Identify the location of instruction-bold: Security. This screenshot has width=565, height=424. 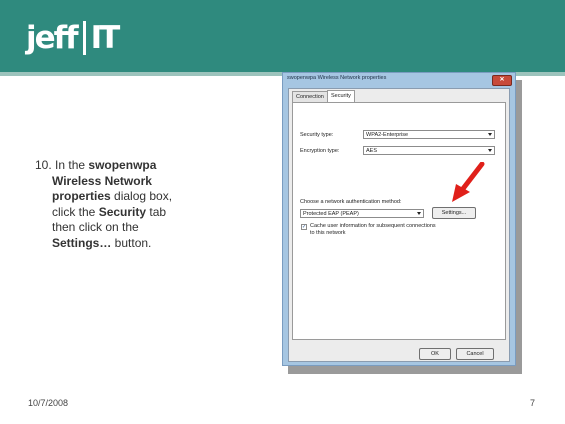
(122, 211).